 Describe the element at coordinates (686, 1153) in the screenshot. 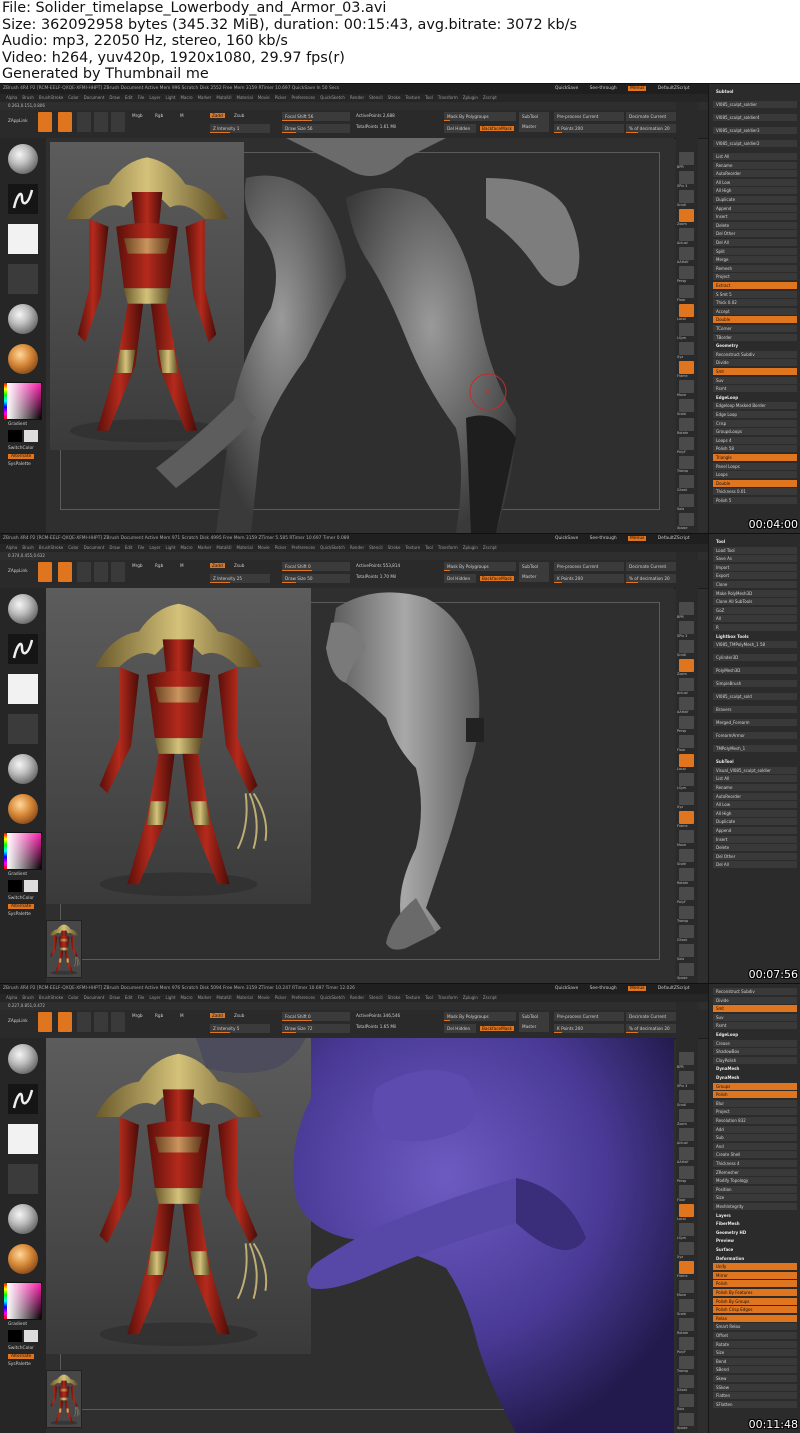

I see `shelf-aahalf-button` at that location.